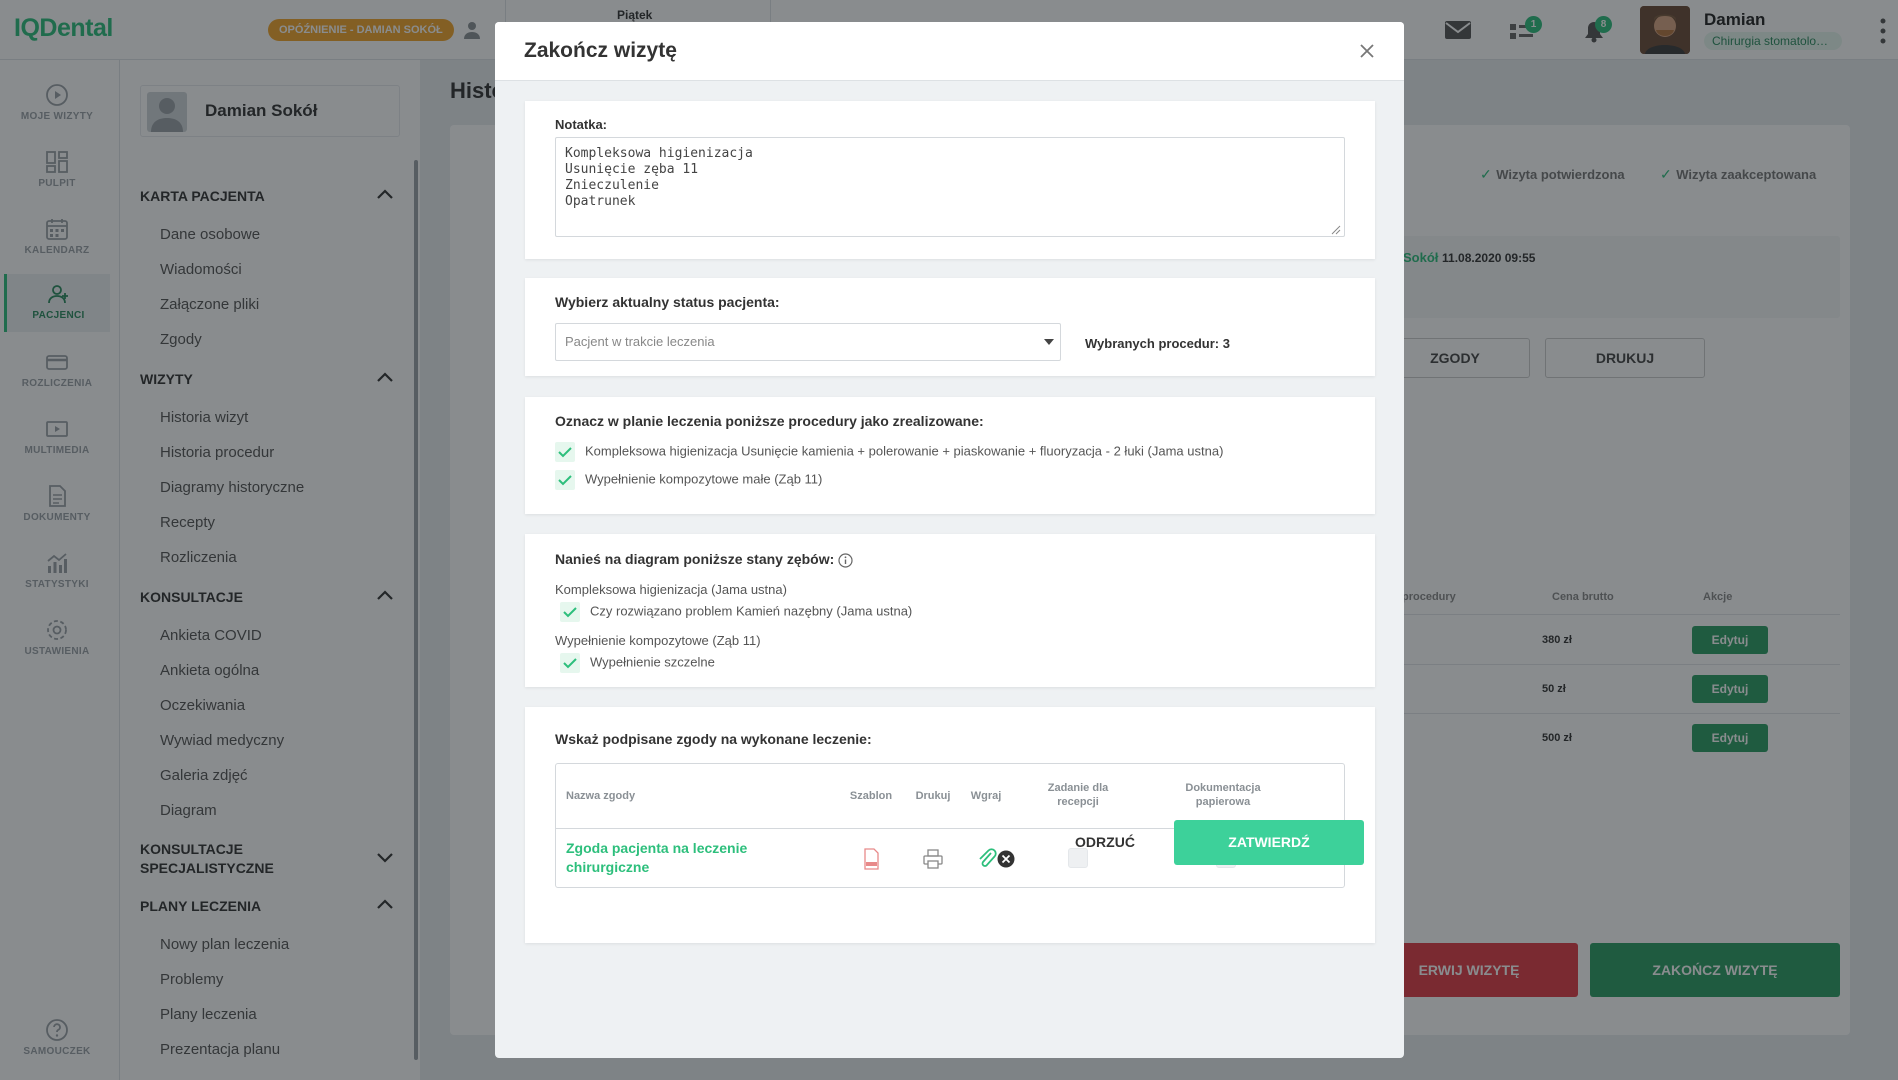 This screenshot has width=1898, height=1080. Describe the element at coordinates (1223, 795) in the screenshot. I see `col-paper-docs: Dokumentacja papierowa` at that location.